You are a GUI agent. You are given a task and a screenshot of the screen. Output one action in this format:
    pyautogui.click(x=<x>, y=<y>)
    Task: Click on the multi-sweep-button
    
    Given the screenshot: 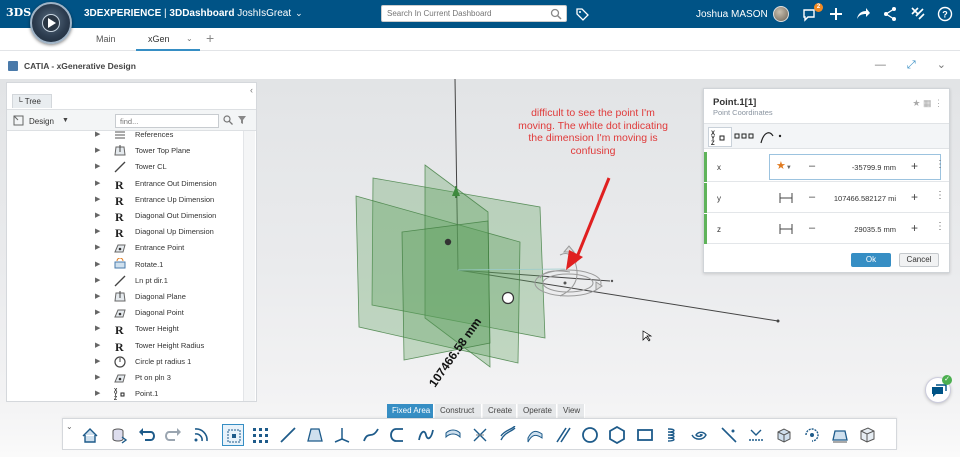 What is the action you would take?
    pyautogui.click(x=508, y=435)
    